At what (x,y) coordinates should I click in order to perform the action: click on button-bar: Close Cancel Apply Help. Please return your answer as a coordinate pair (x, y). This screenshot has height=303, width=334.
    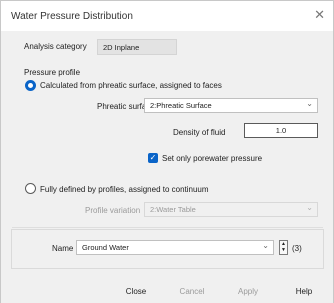
    Looking at the image, I should click on (167, 291).